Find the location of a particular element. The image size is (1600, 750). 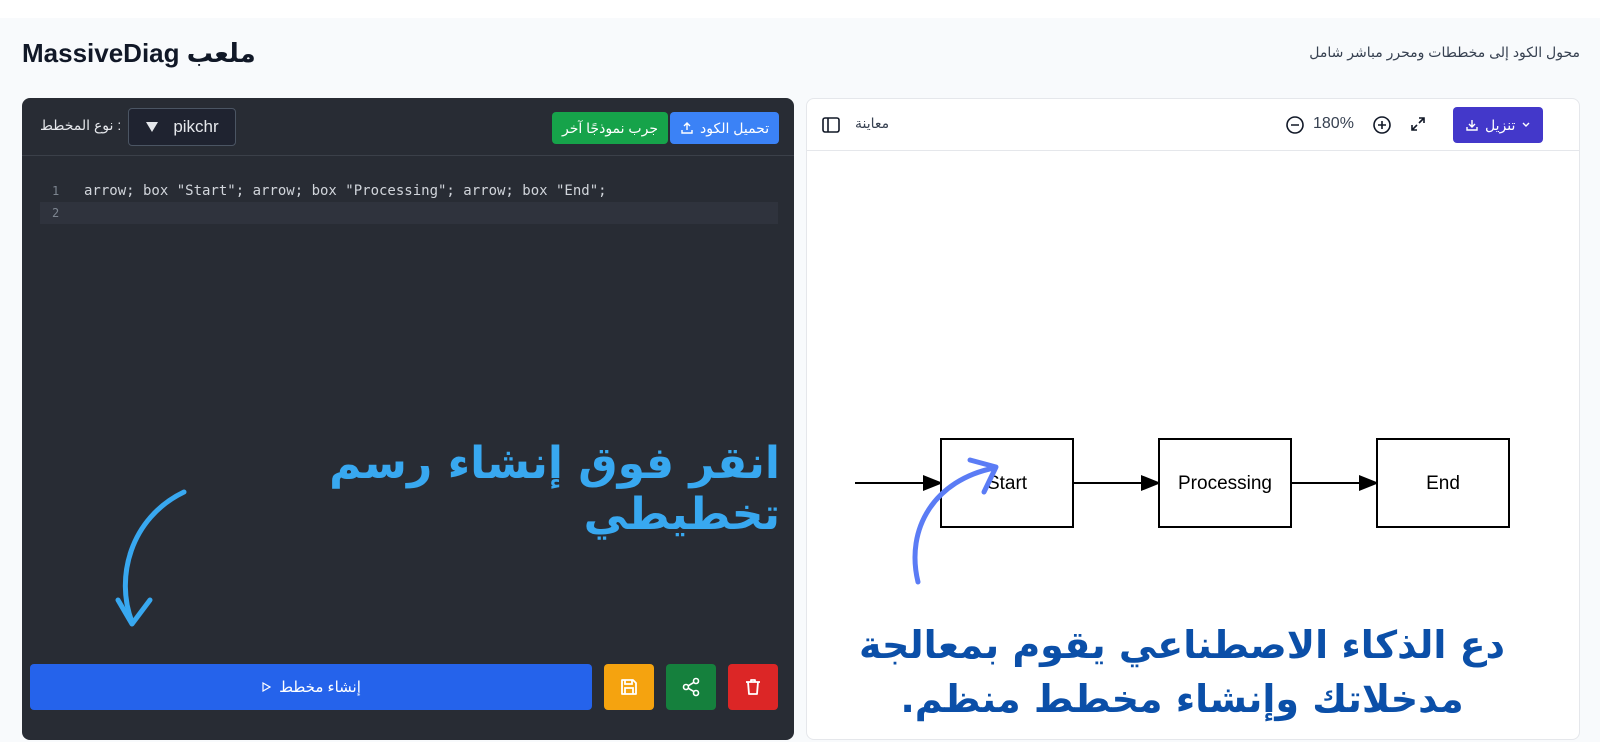

annotation-arrow-right is located at coordinates (954, 525).